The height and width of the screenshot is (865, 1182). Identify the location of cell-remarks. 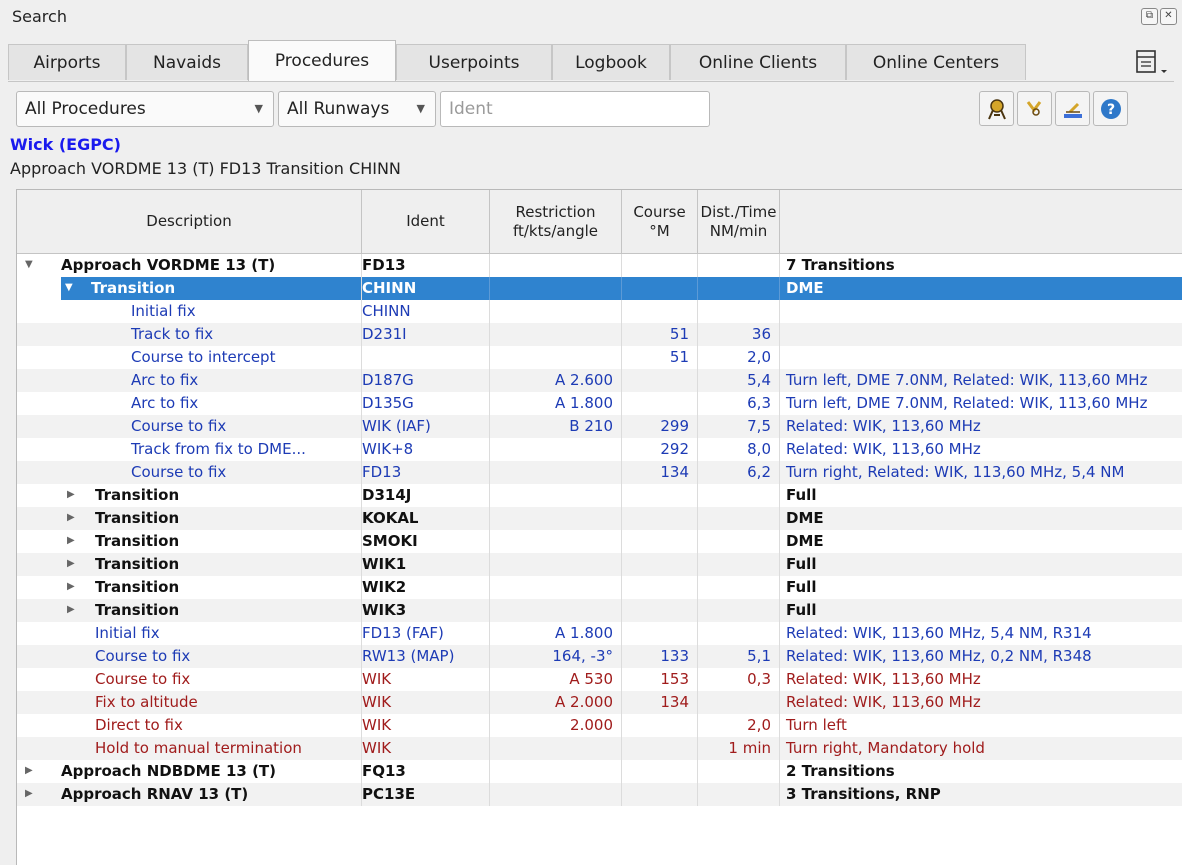
(981, 357).